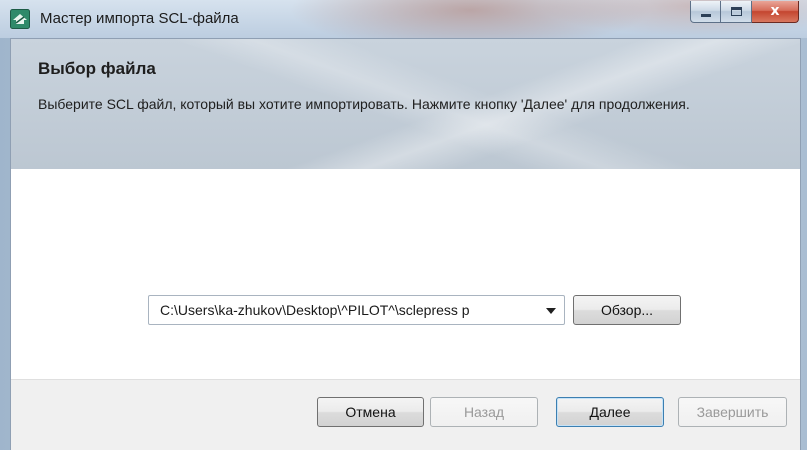 The width and height of the screenshot is (807, 450). I want to click on chevron-down-icon, so click(551, 311).